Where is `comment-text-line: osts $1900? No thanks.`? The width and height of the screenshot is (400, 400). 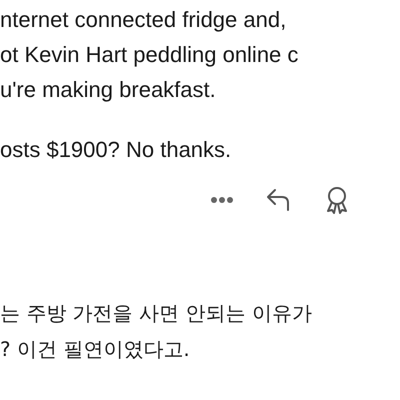
comment-text-line: osts $1900? No thanks. is located at coordinates (116, 150).